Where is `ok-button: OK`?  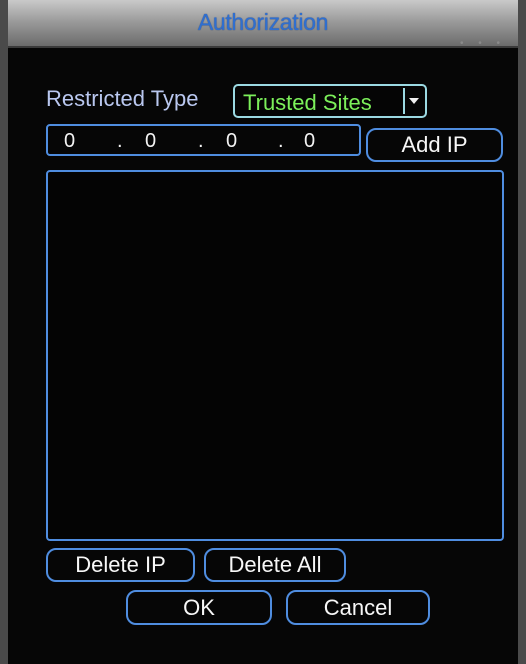
ok-button: OK is located at coordinates (199, 607).